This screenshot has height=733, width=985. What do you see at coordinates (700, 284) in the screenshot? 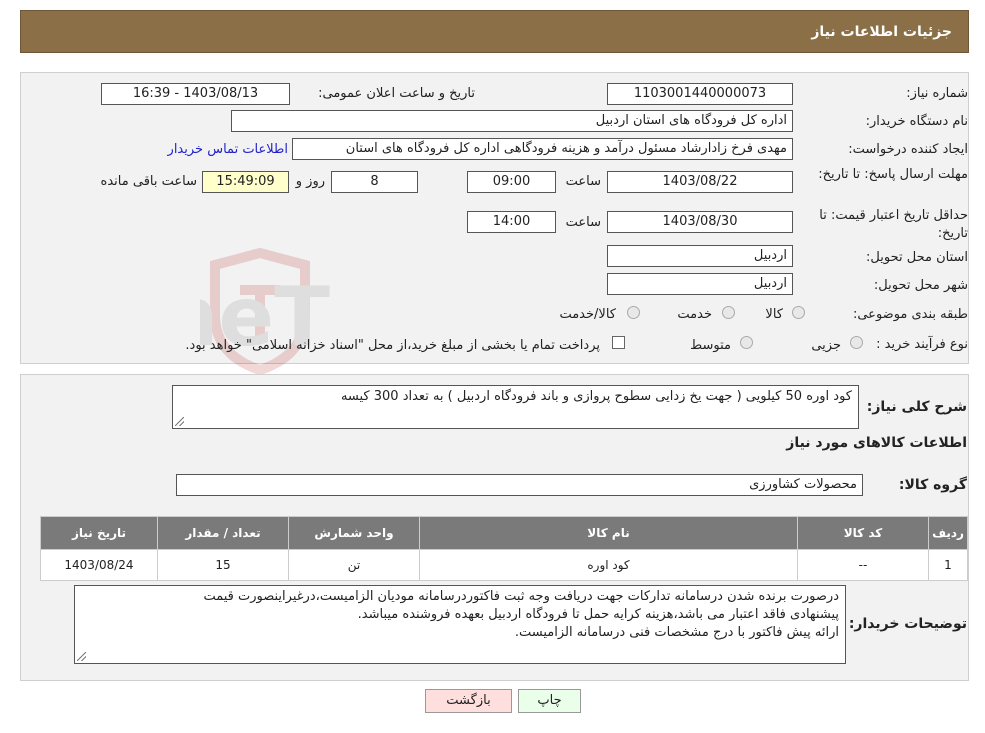
I see `city-field: اردبیل` at bounding box center [700, 284].